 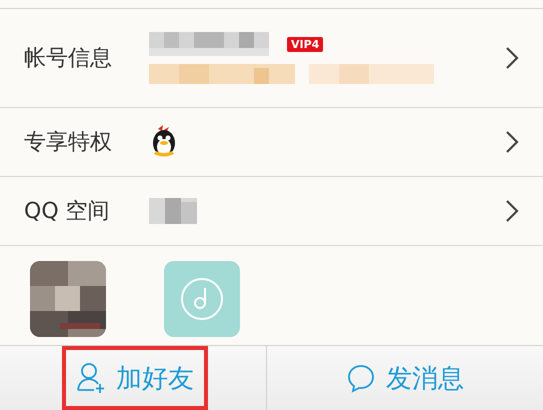 What do you see at coordinates (68, 143) in the screenshot?
I see `row-label: 专享特权` at bounding box center [68, 143].